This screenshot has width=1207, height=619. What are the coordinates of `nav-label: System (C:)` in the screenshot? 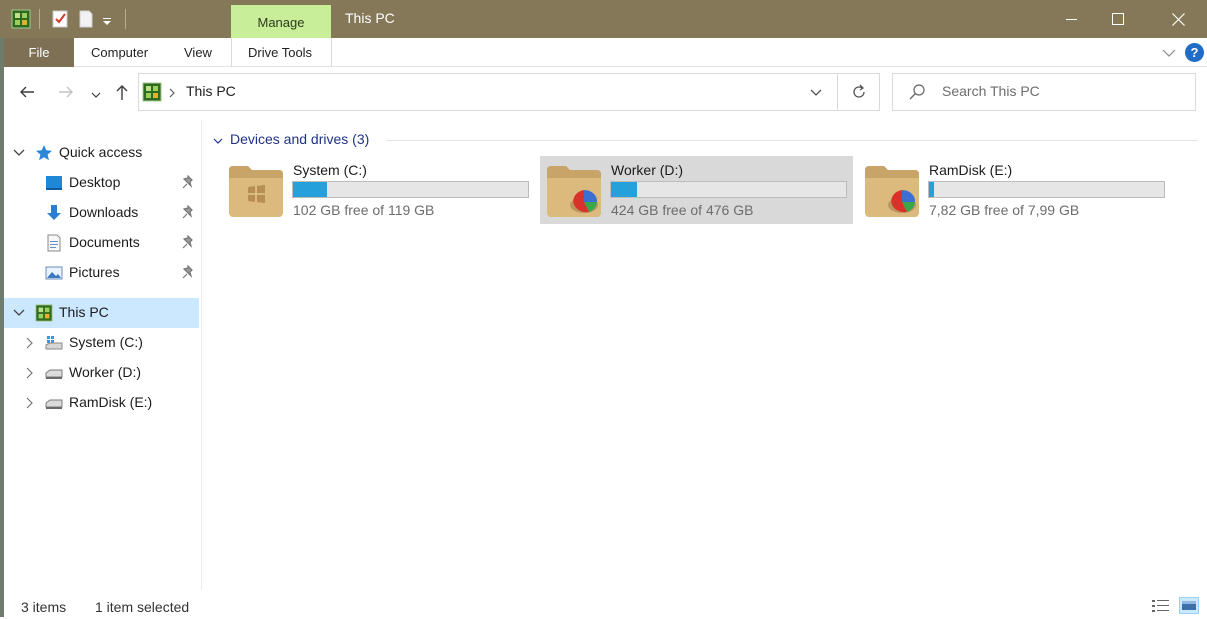 It's located at (106, 342).